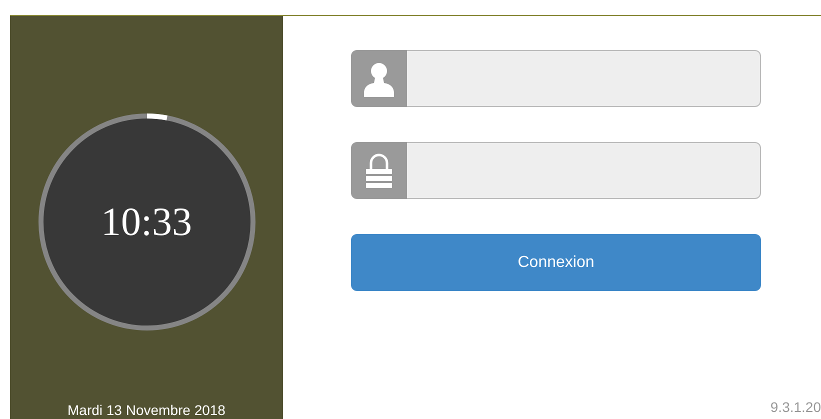  I want to click on lock-icon, so click(379, 170).